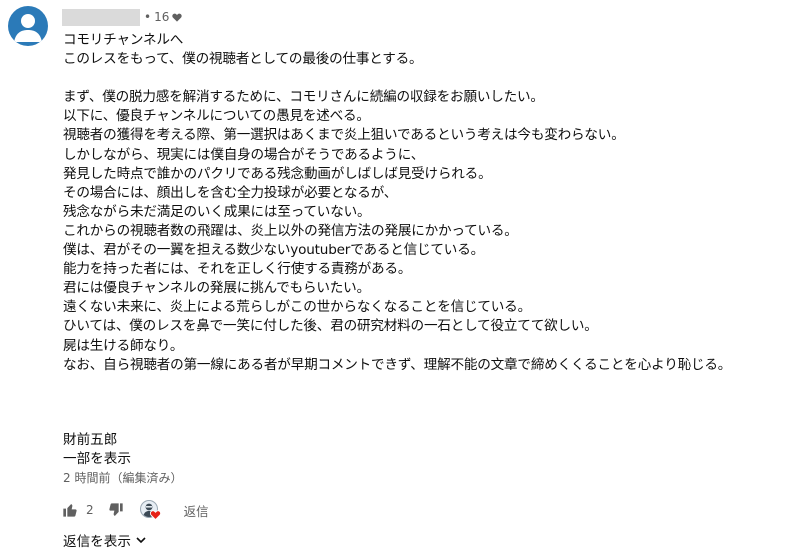 The image size is (786, 560). I want to click on like-count: 2, so click(90, 510).